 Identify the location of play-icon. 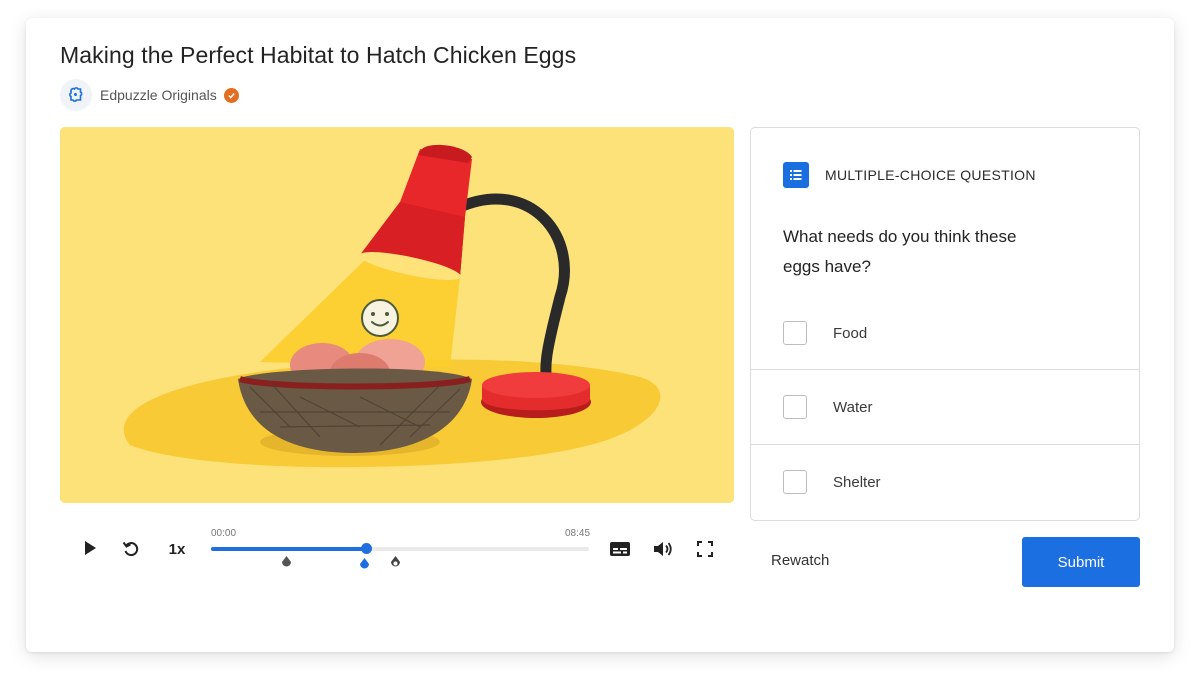
(90, 548).